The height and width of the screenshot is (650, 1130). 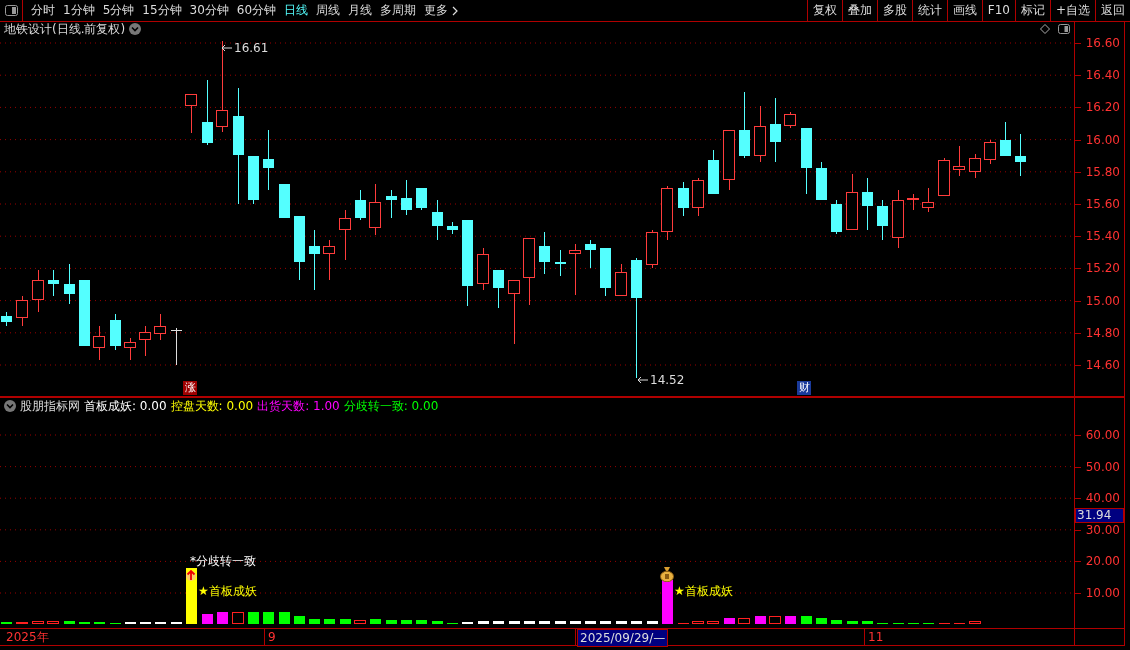 I want to click on toolbar-button: F10, so click(x=998, y=10).